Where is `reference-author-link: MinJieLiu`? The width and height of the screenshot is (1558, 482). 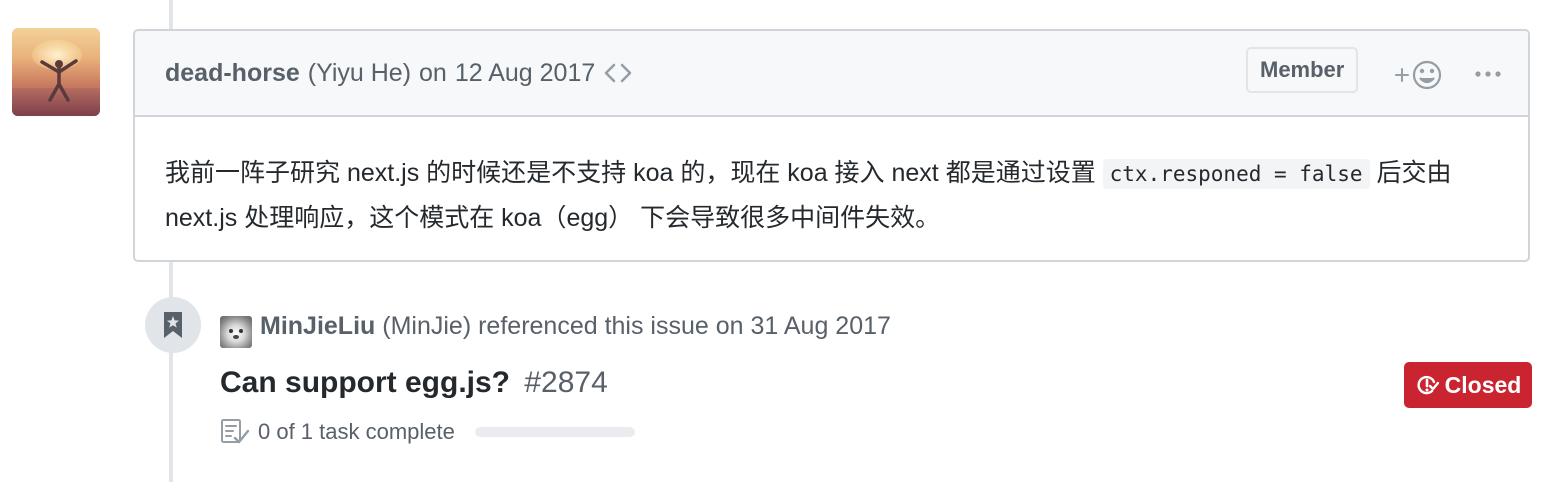
reference-author-link: MinJieLiu is located at coordinates (317, 326).